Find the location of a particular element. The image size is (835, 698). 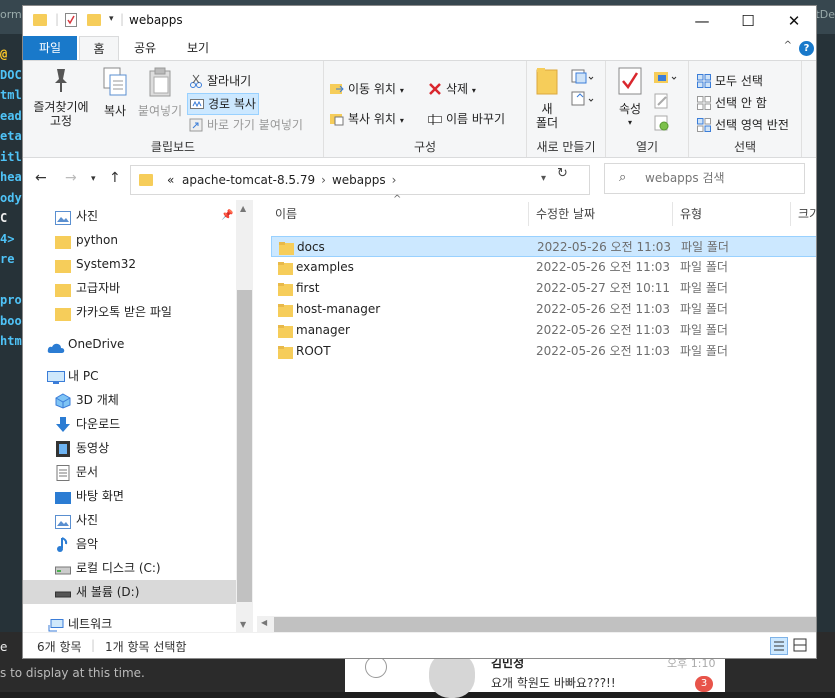

nav-item-downloads: 다운로드 is located at coordinates (129, 424).